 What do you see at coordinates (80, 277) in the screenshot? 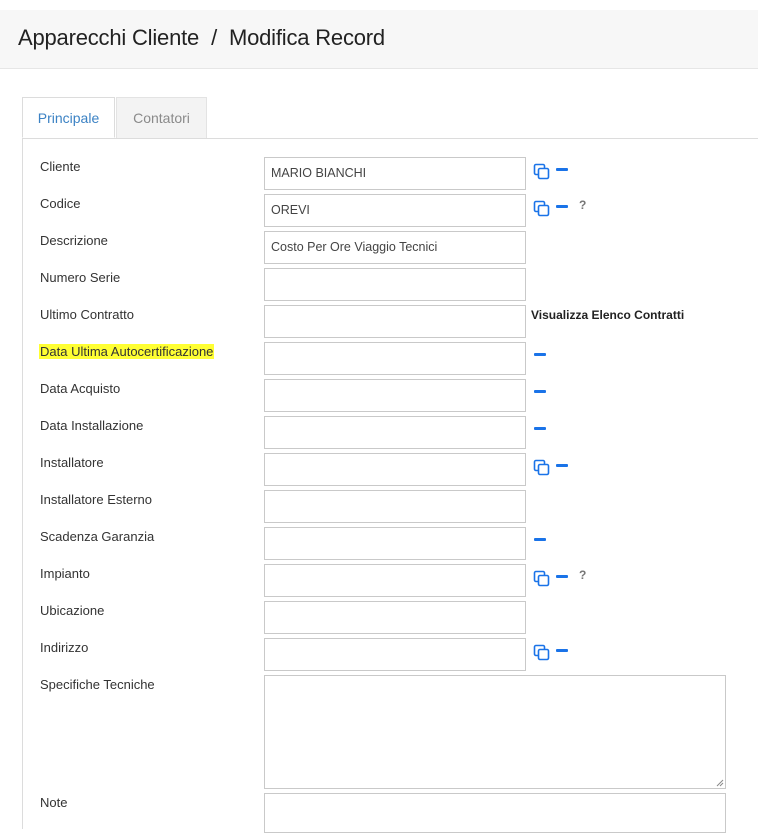
I see `numero-serie-label: Numero Serie` at bounding box center [80, 277].